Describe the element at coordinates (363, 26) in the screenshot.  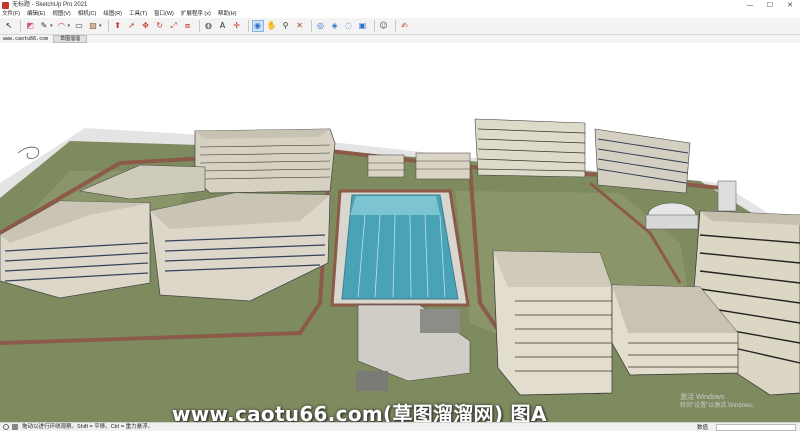
I see `layout-icon: ▣` at that location.